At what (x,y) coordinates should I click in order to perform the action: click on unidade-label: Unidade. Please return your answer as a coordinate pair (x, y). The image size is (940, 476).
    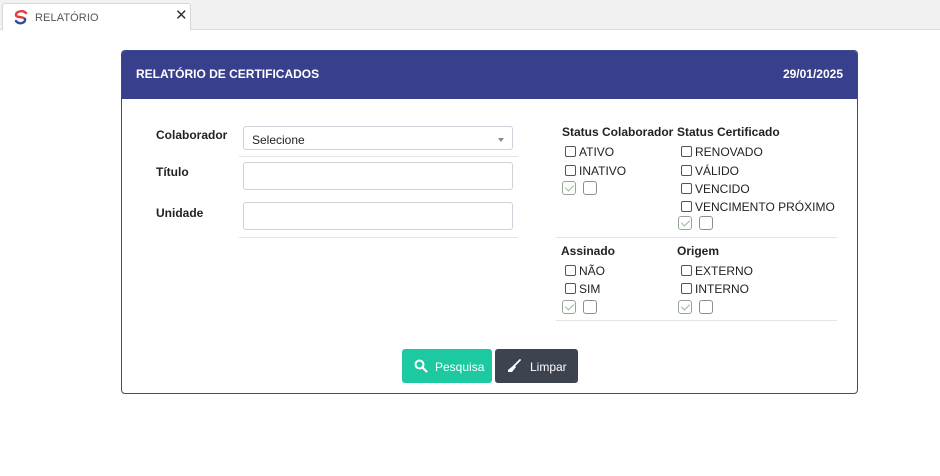
    Looking at the image, I should click on (180, 213).